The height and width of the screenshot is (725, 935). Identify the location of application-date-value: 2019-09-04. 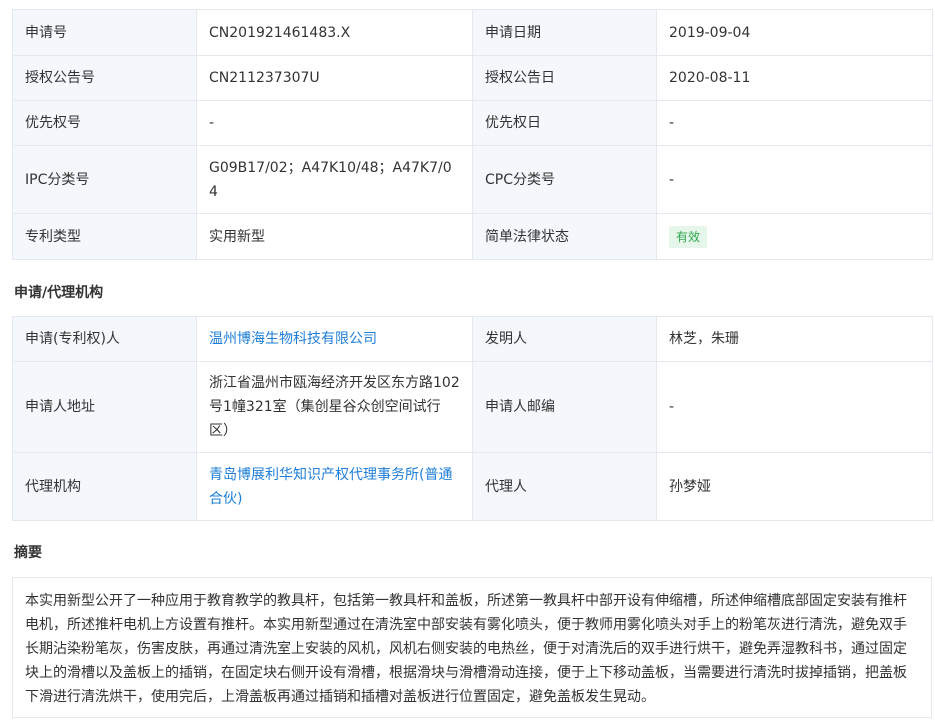
(794, 32).